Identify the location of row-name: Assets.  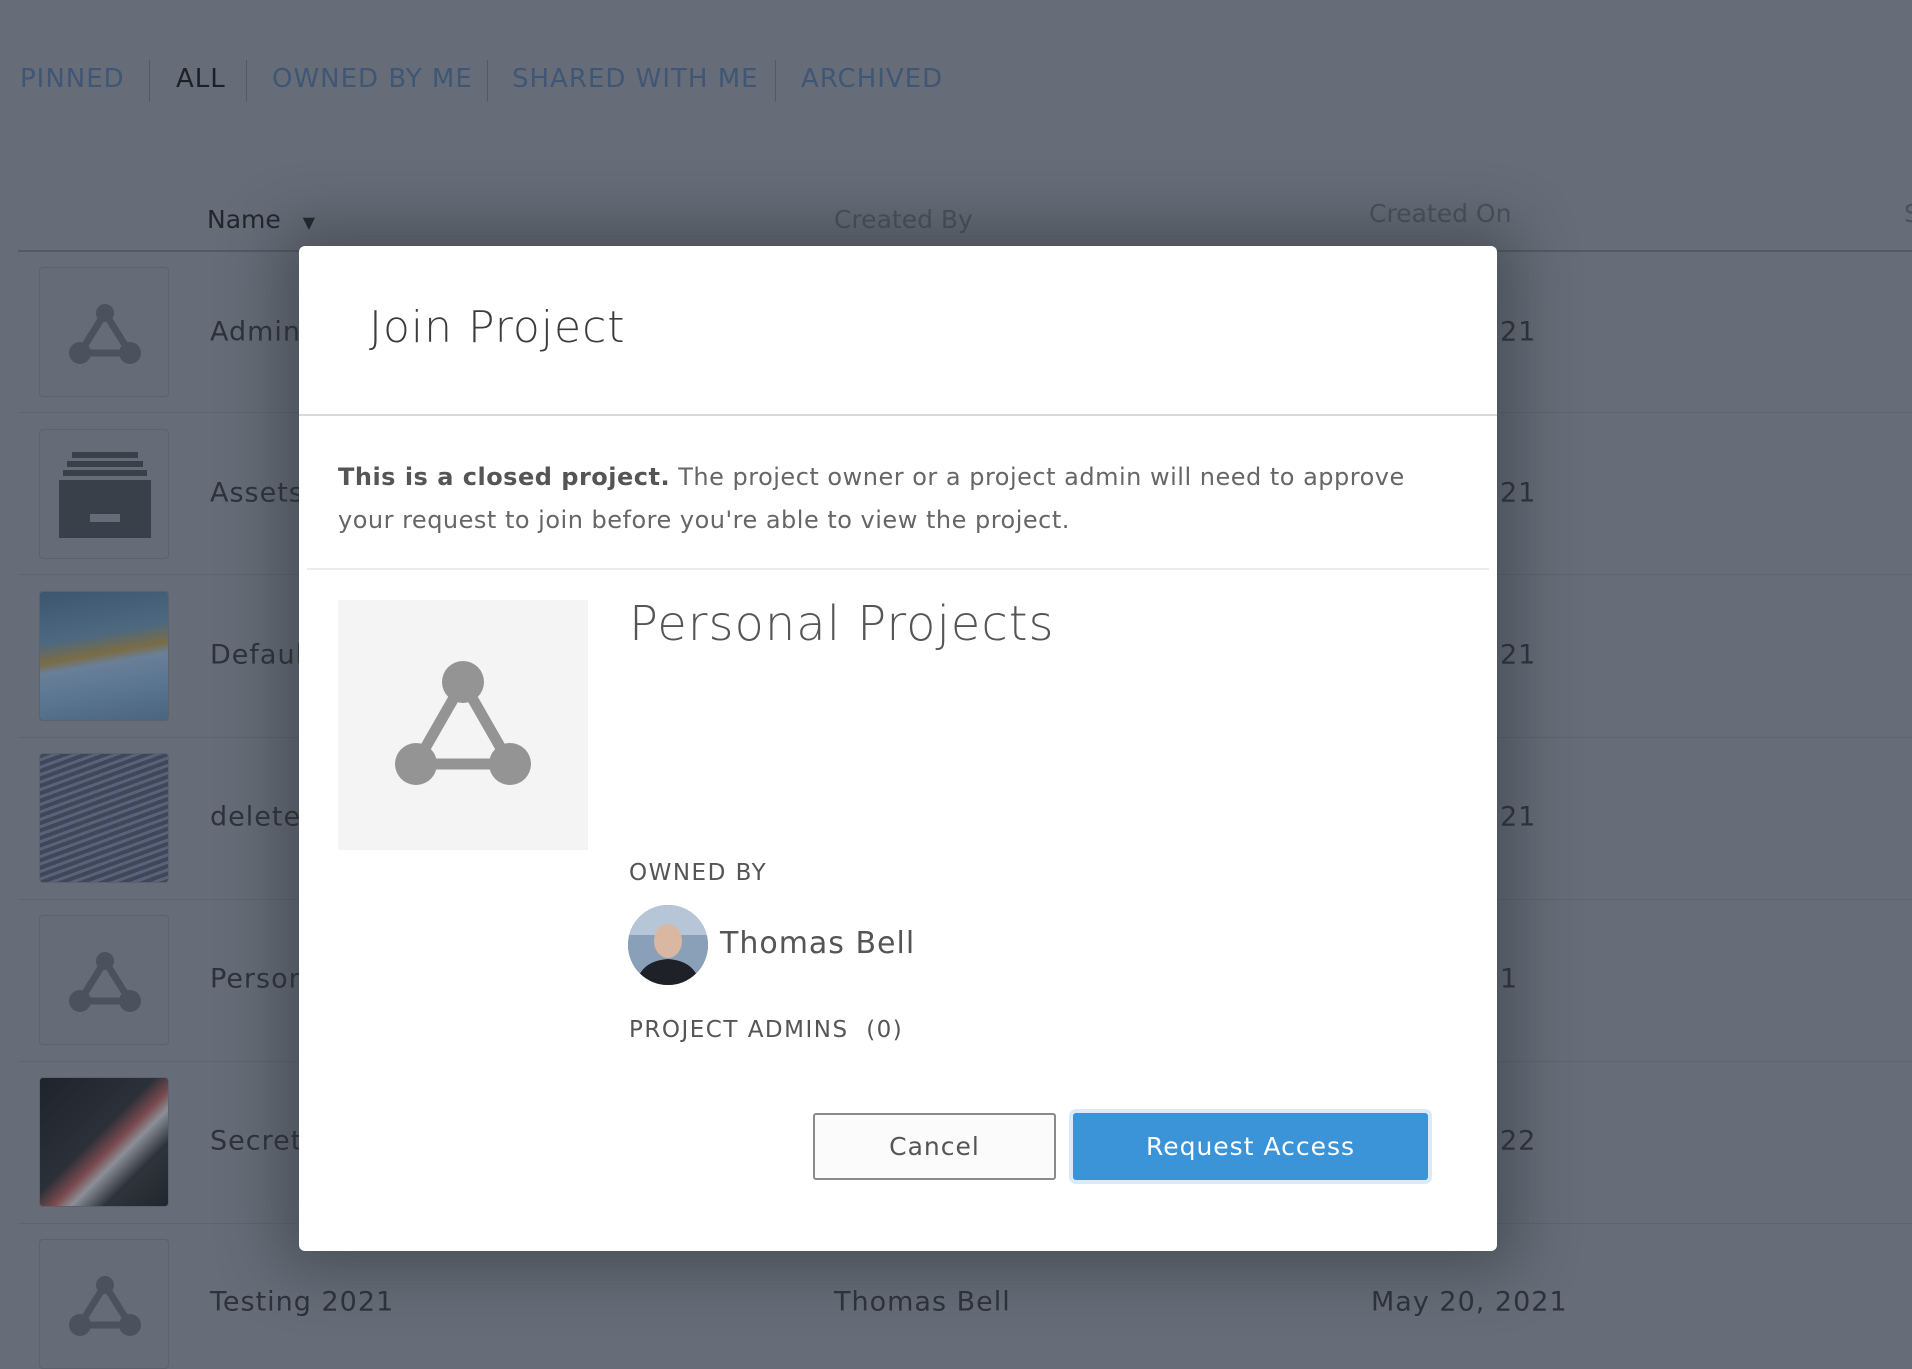
(257, 493).